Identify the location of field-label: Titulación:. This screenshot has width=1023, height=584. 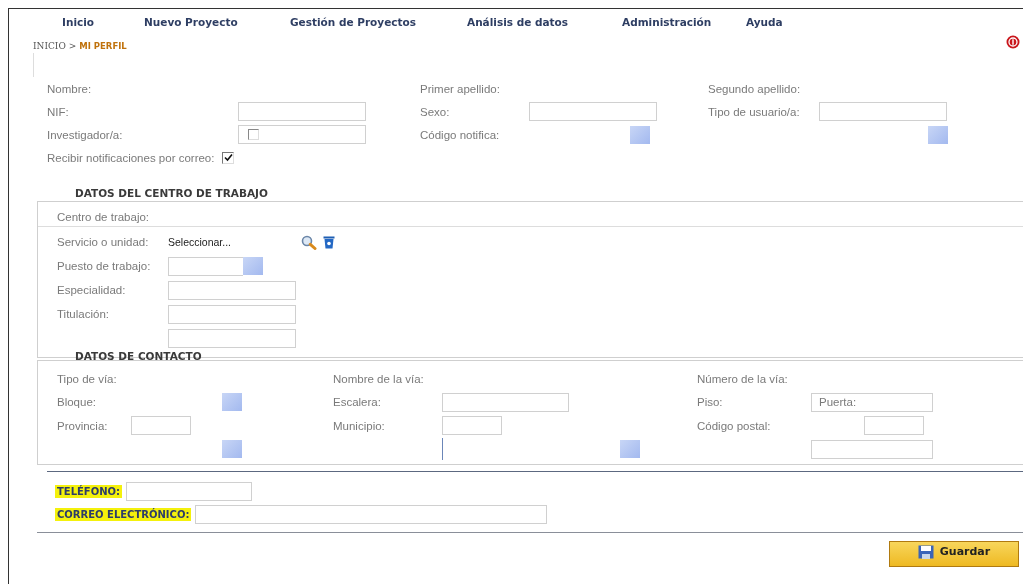
(83, 314).